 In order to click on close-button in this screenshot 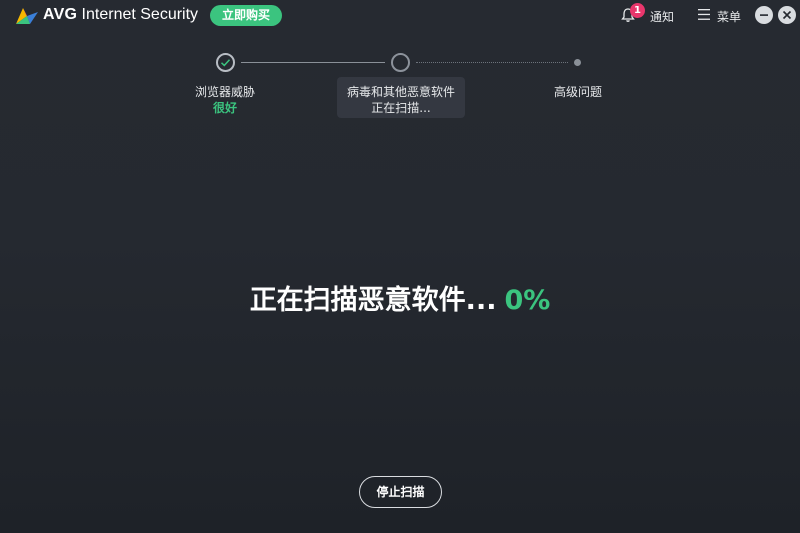, I will do `click(787, 15)`.